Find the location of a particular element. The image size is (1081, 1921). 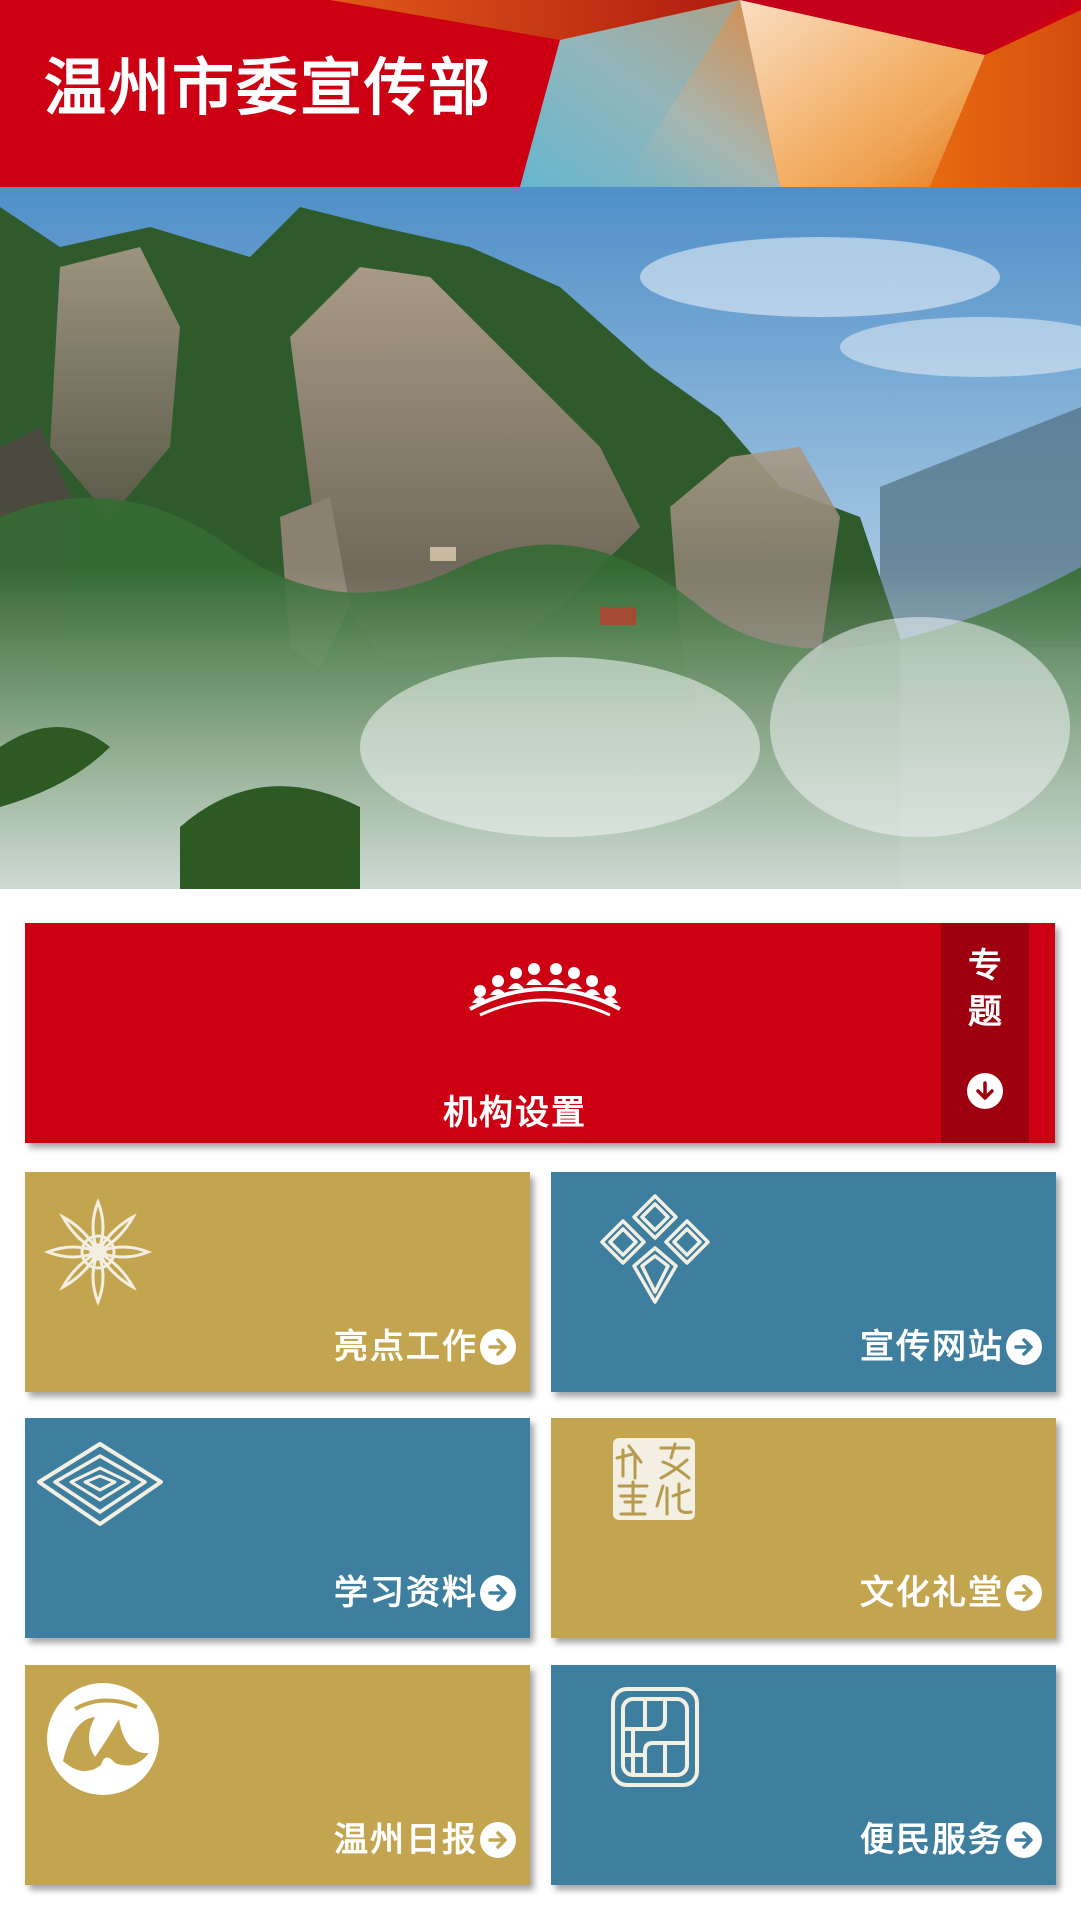

page-title: 温州市委宣传部 is located at coordinates (268, 87).